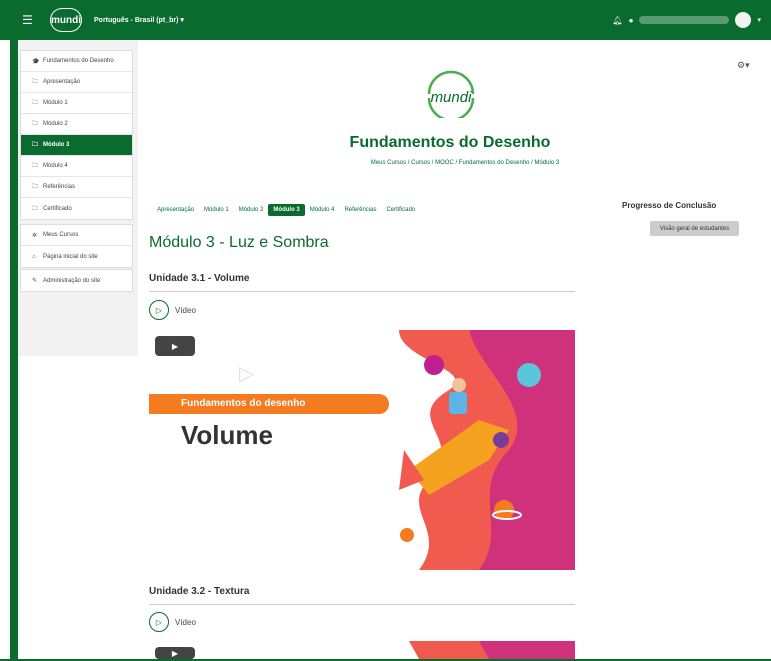  I want to click on logo-text: mundi, so click(452, 97).